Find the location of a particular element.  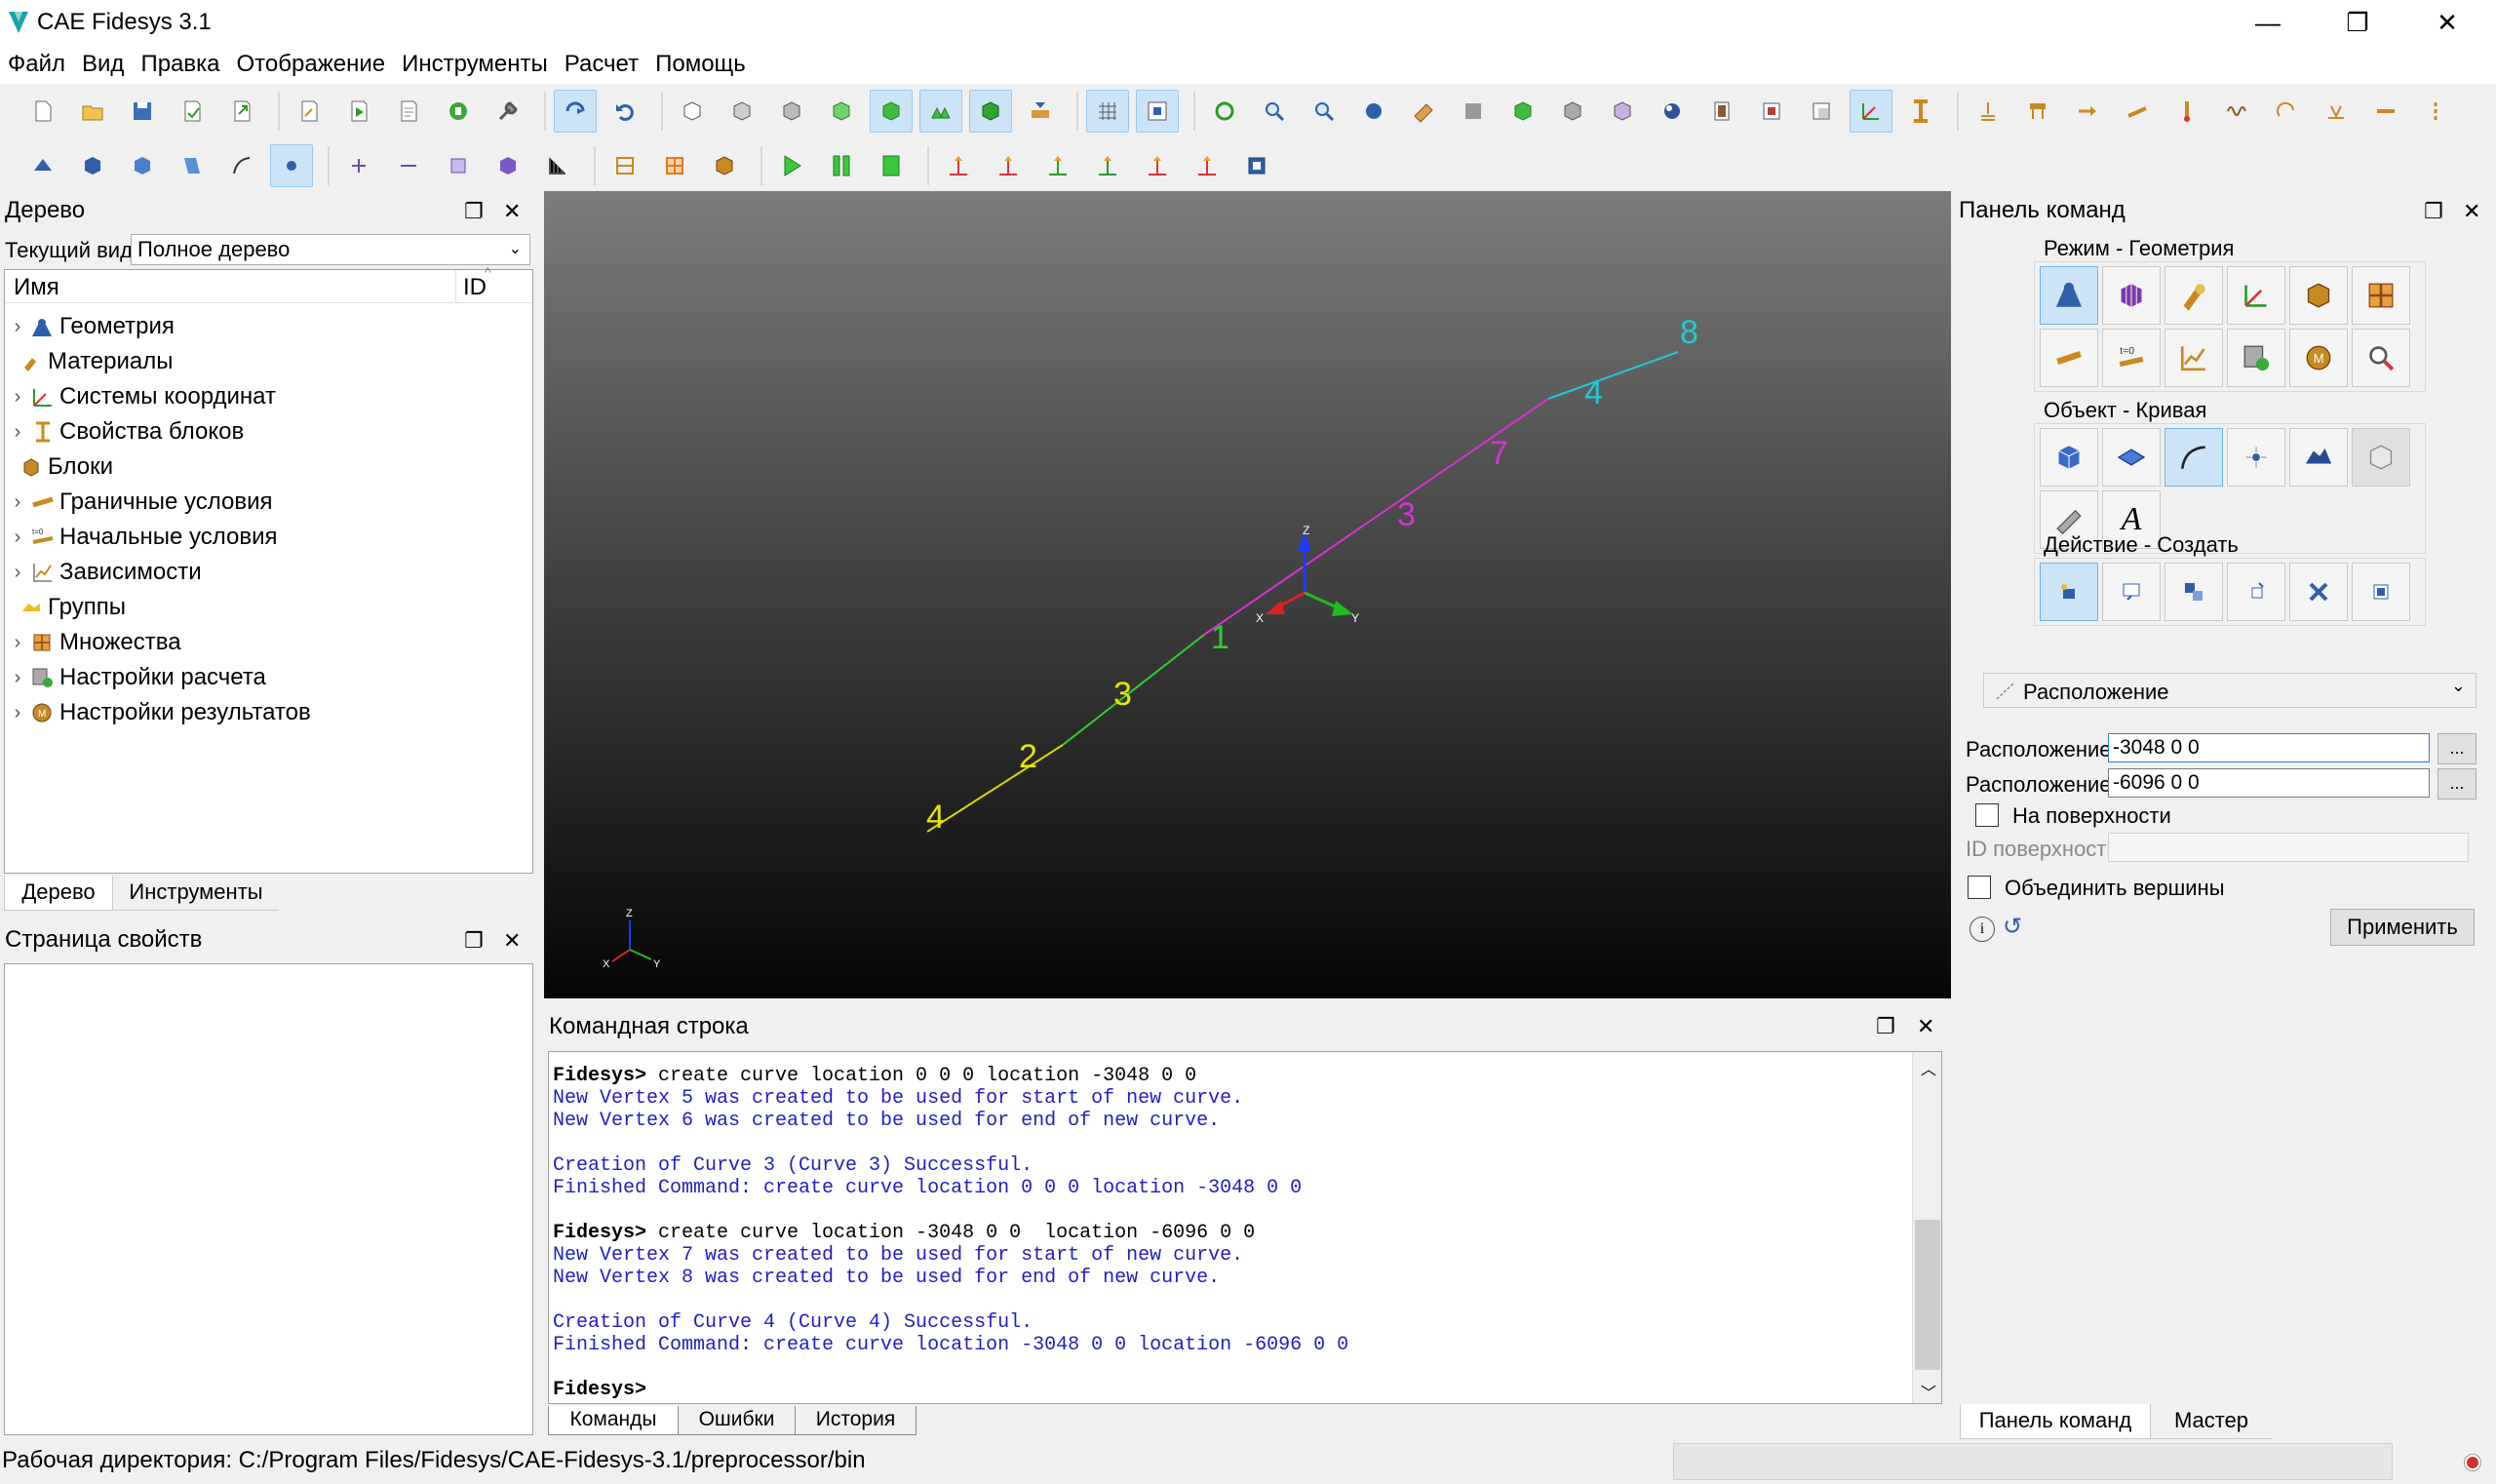

menu-edit: Правка is located at coordinates (179, 64).